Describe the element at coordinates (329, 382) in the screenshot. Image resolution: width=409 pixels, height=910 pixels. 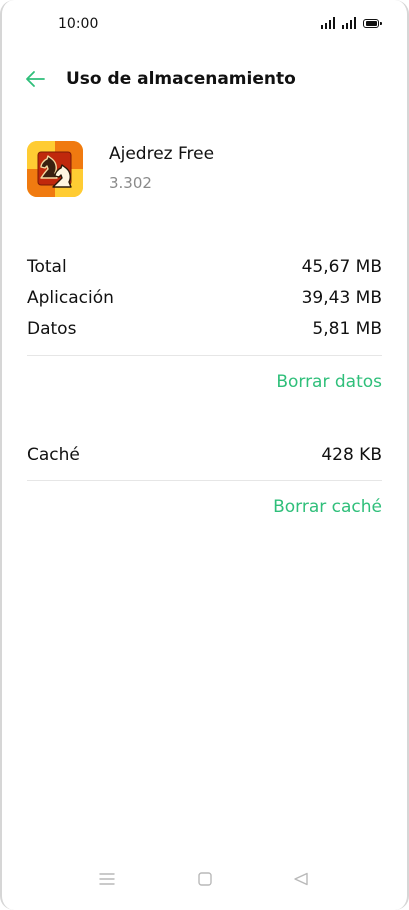
I see `clear-data-button: Borrar datos` at that location.